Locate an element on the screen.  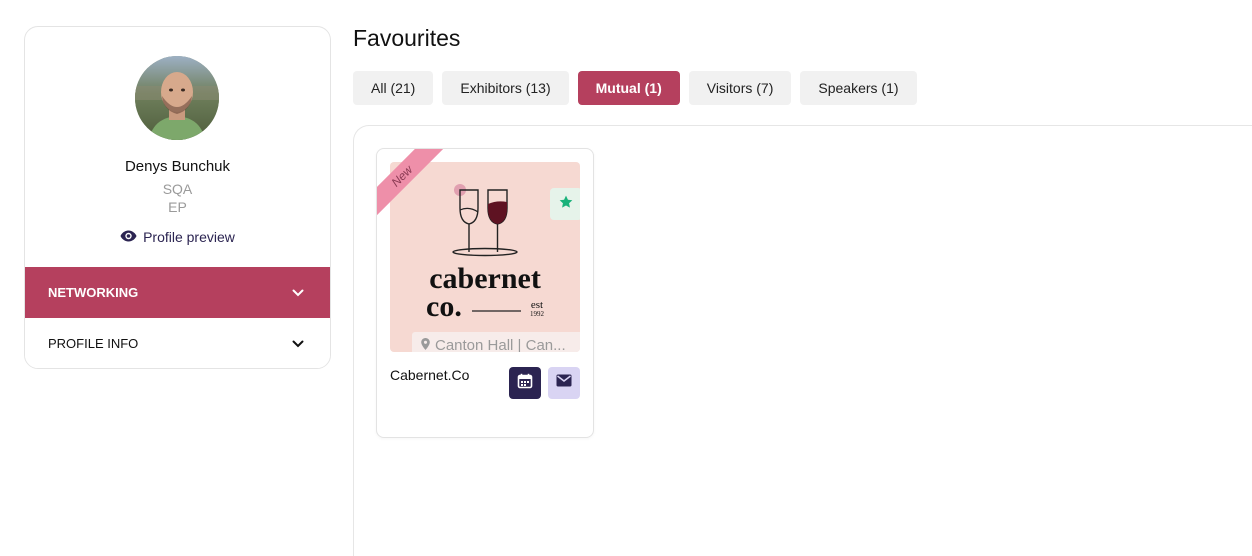
exhibitor-name: Cabernet.Co is located at coordinates (429, 375).